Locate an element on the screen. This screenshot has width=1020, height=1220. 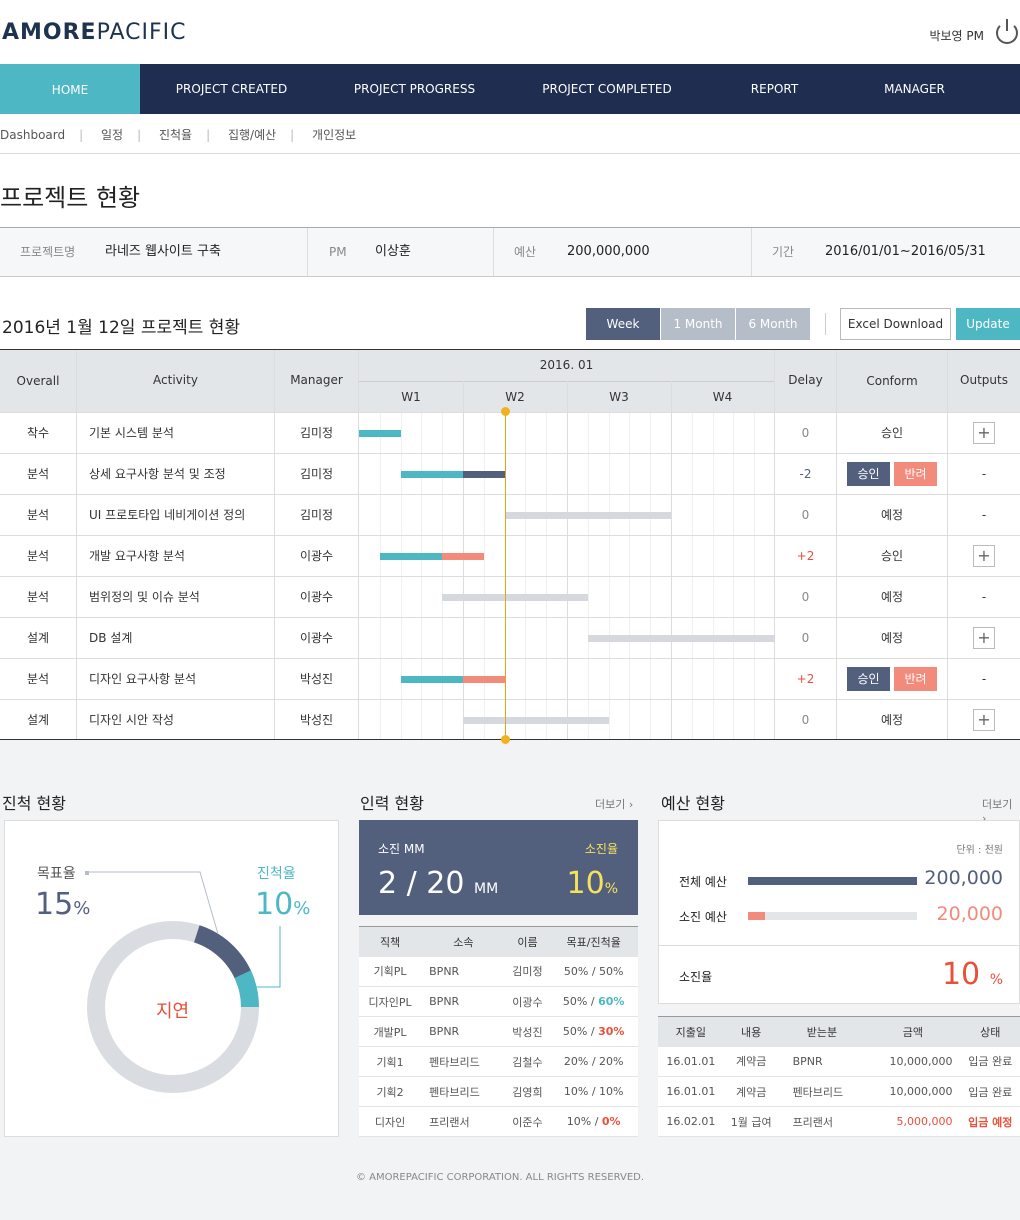
period-value: 2016/01/01~2016/05/31 is located at coordinates (905, 251).